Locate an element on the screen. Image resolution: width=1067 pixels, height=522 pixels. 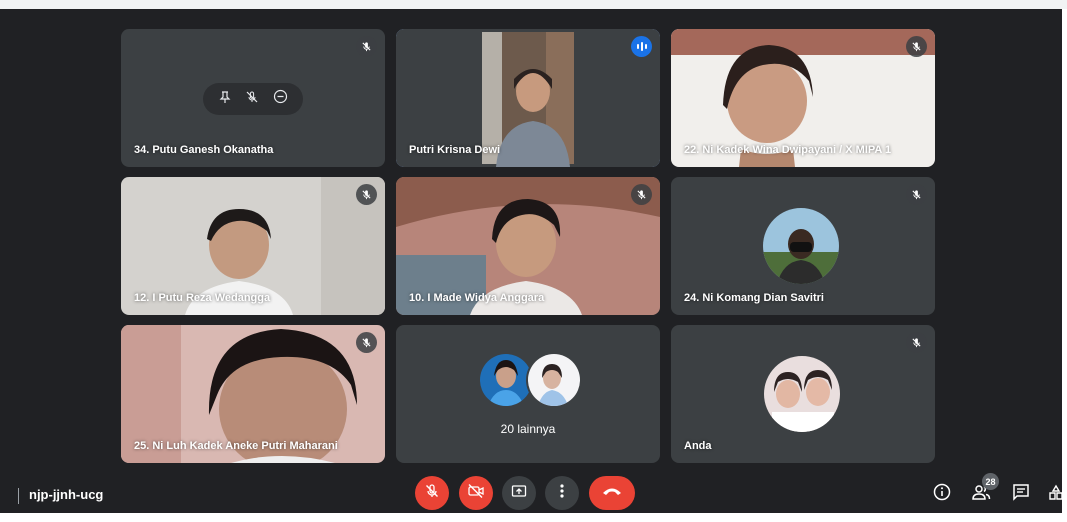
more-vert-icon is located at coordinates (562, 493).